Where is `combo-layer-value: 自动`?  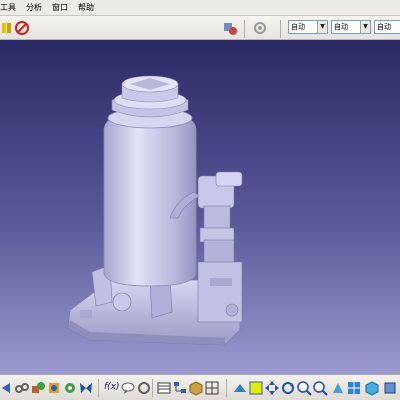 combo-layer-value: 自动 is located at coordinates (384, 27).